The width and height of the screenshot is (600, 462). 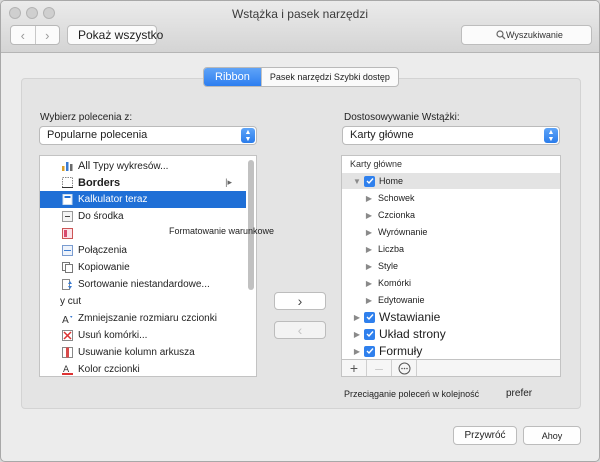 What do you see at coordinates (485, 435) in the screenshot?
I see `reset-button: Przywróć` at bounding box center [485, 435].